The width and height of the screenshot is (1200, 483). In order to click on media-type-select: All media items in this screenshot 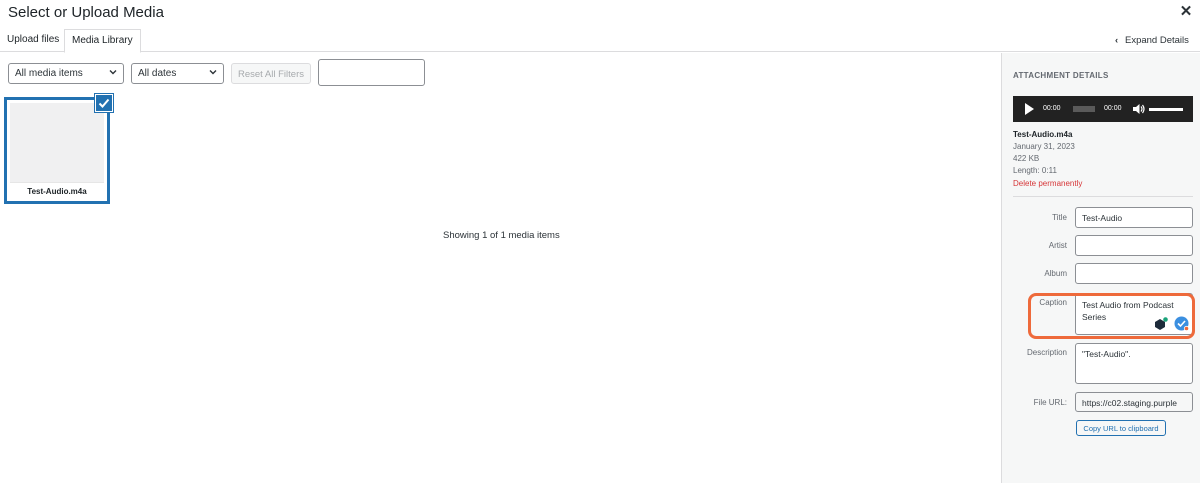, I will do `click(66, 73)`.